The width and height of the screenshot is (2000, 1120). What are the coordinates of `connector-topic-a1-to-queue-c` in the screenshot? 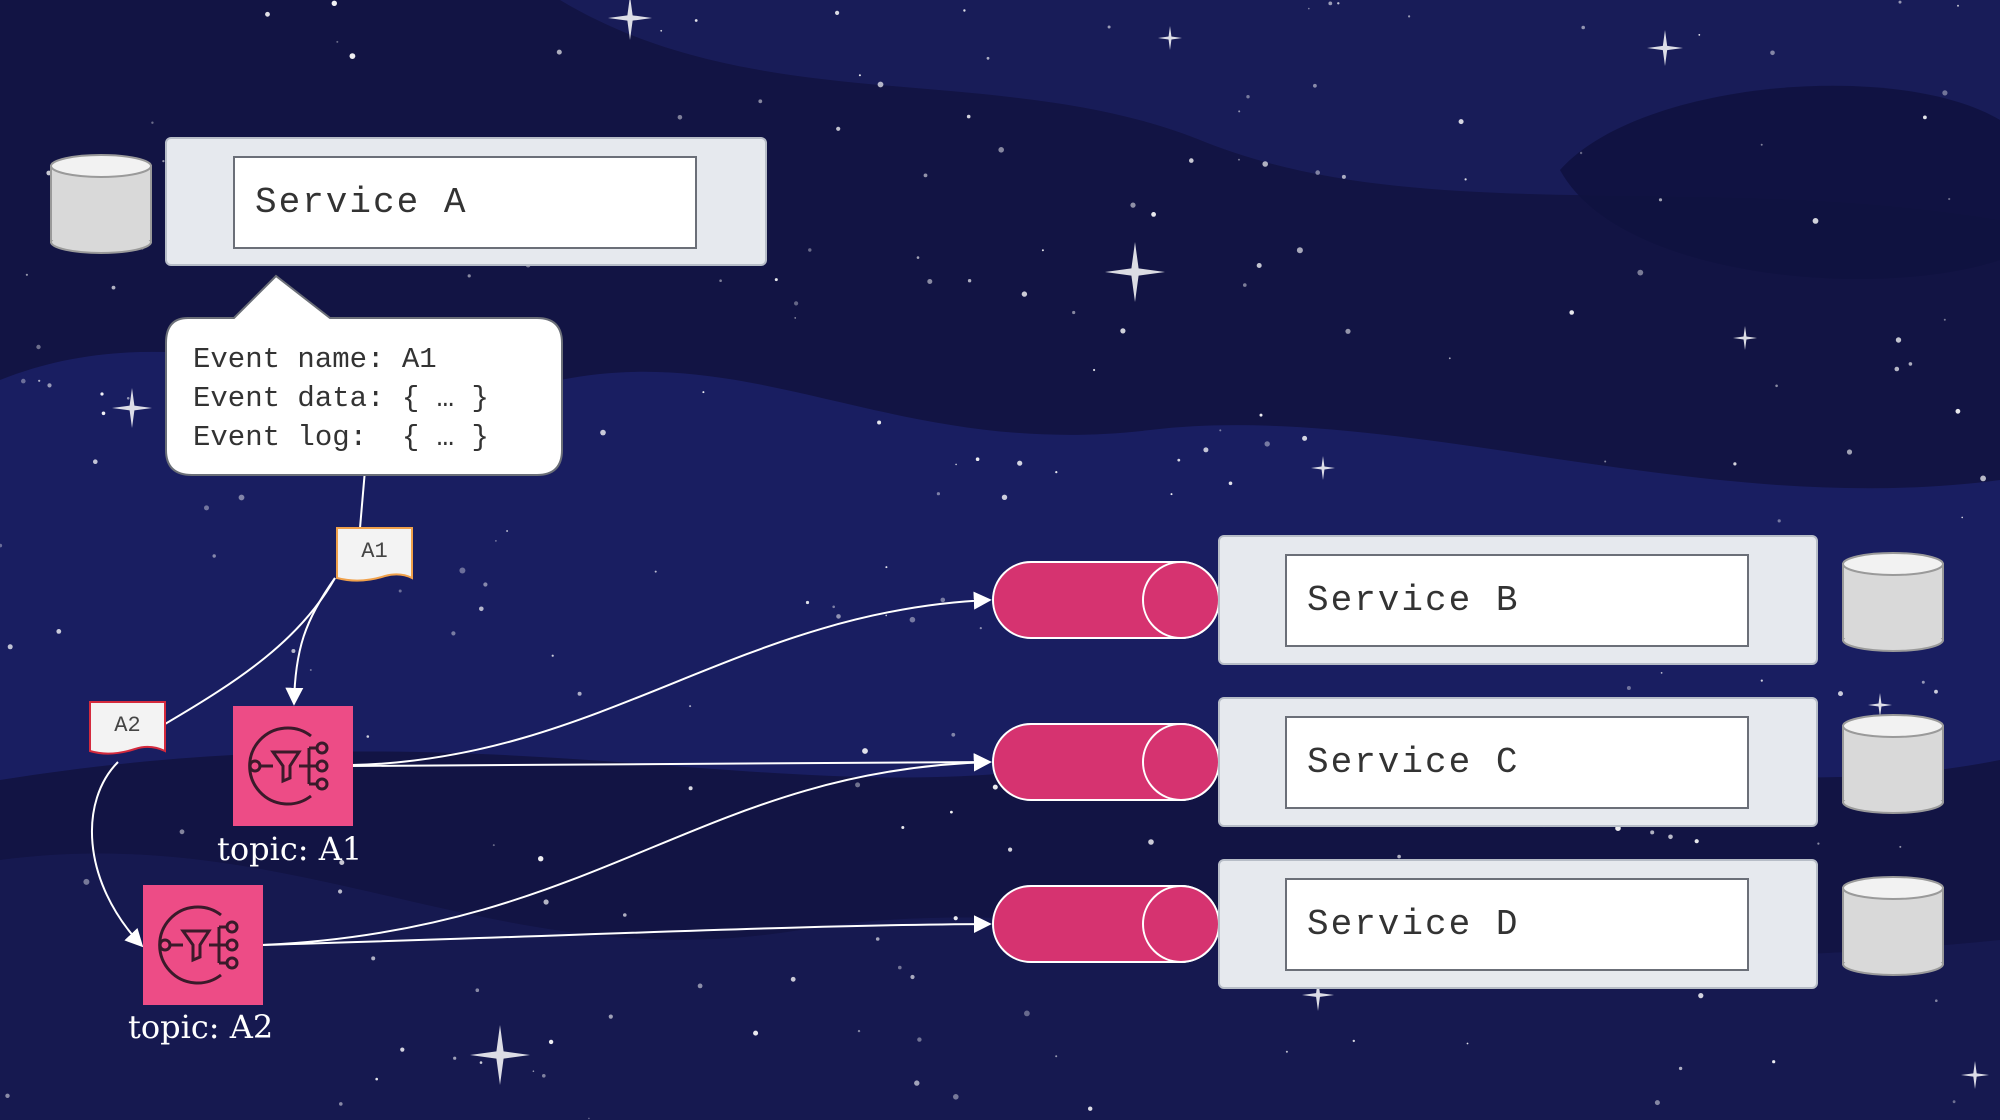 It's located at (671, 762).